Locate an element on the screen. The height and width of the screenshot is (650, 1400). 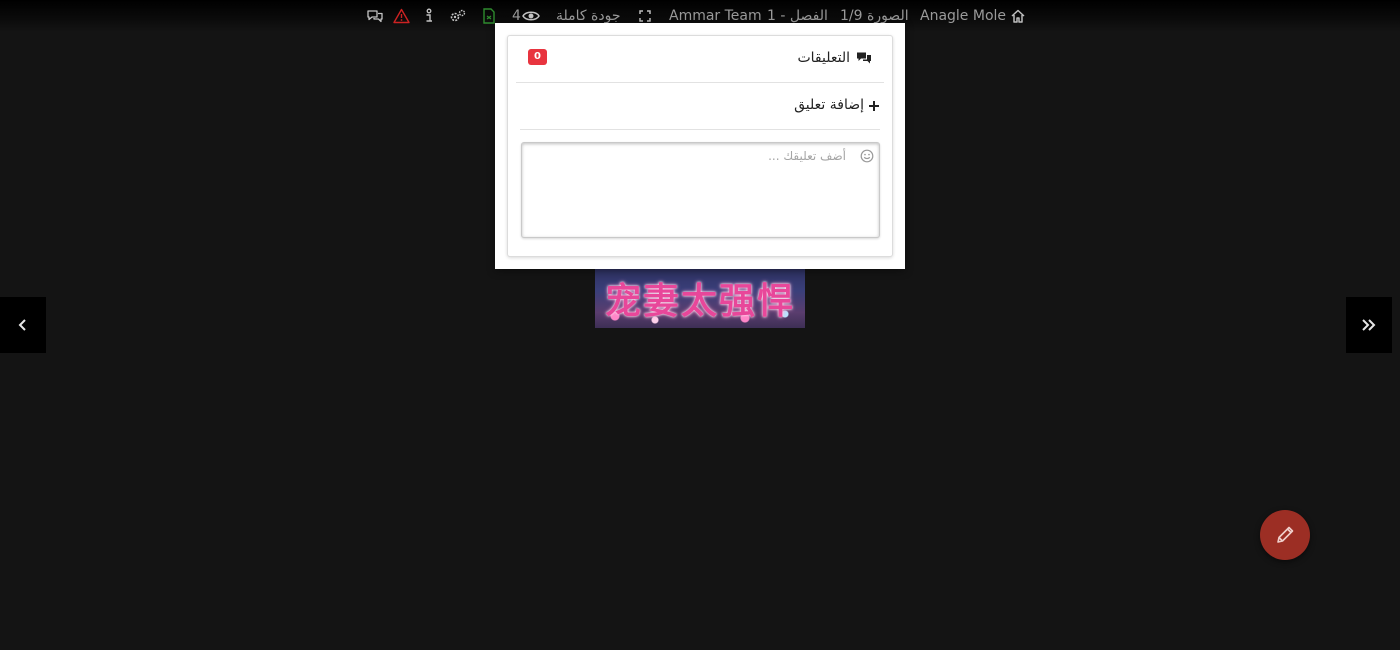
double-chevron-right-icon is located at coordinates (1369, 325).